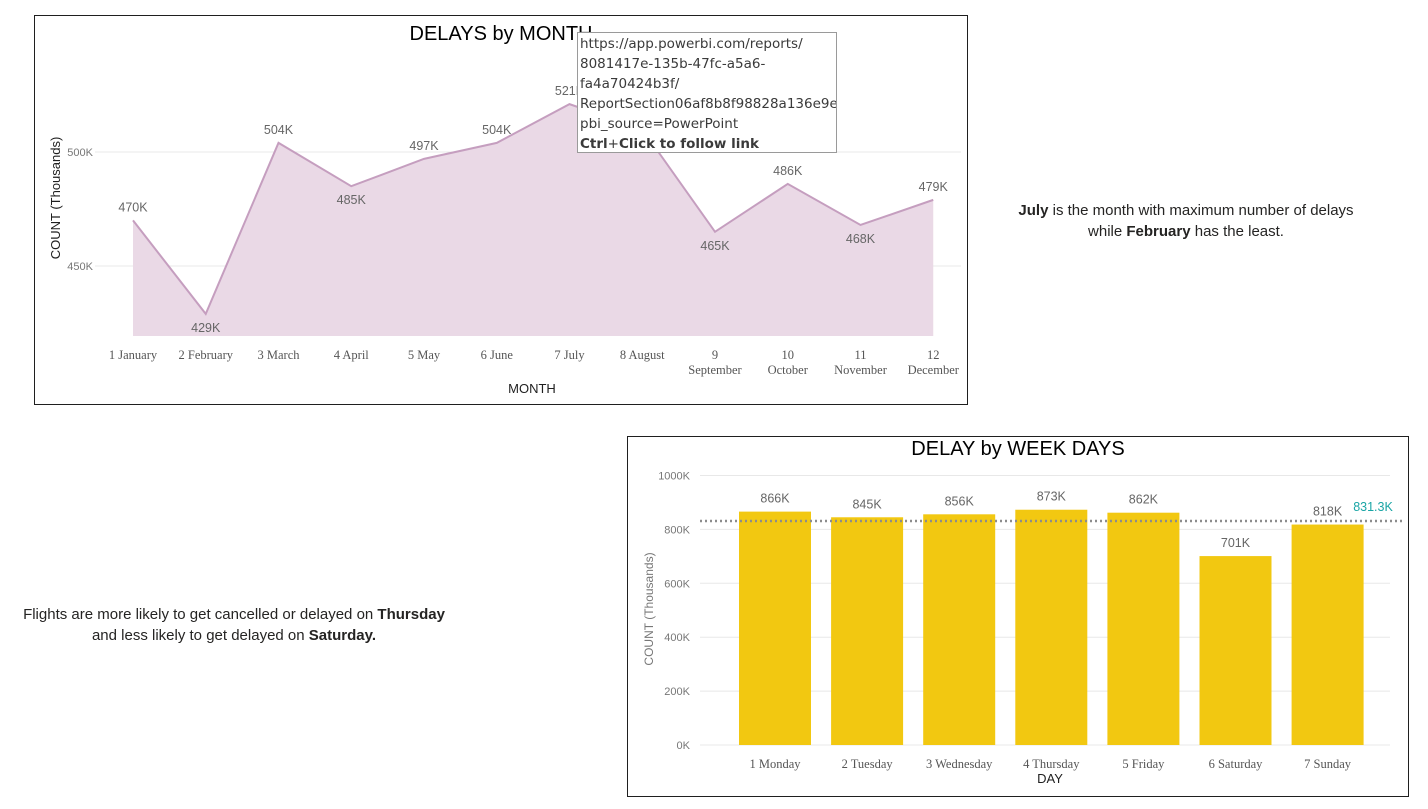  I want to click on month-x-tick-label: 8 August, so click(642, 355).